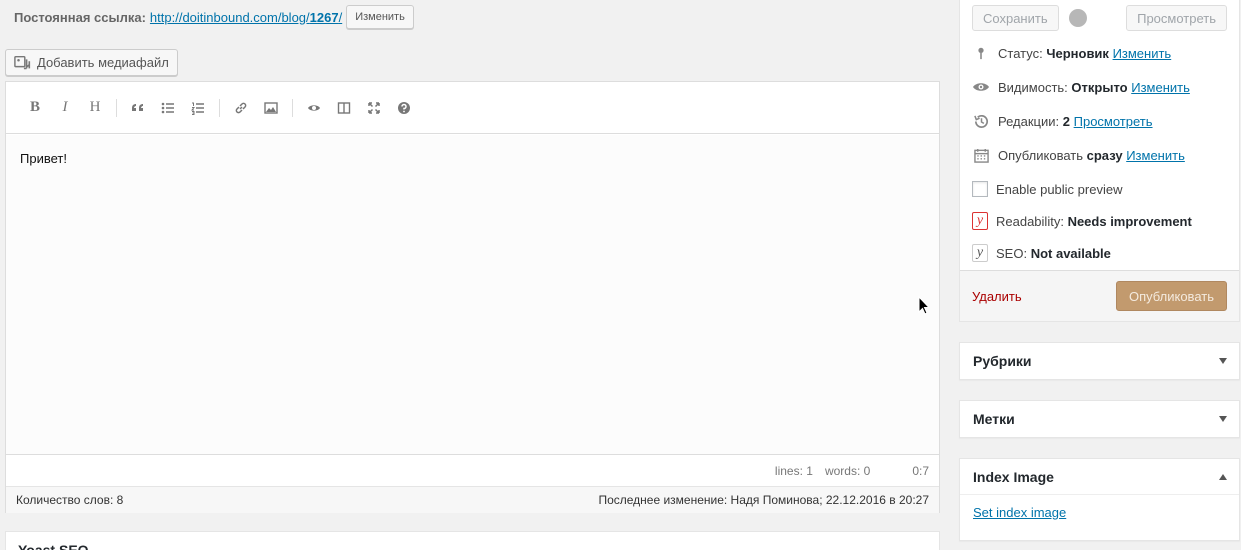 Image resolution: width=1241 pixels, height=550 pixels. What do you see at coordinates (53, 546) in the screenshot?
I see `yoast-seo-title: Yoast SEO` at bounding box center [53, 546].